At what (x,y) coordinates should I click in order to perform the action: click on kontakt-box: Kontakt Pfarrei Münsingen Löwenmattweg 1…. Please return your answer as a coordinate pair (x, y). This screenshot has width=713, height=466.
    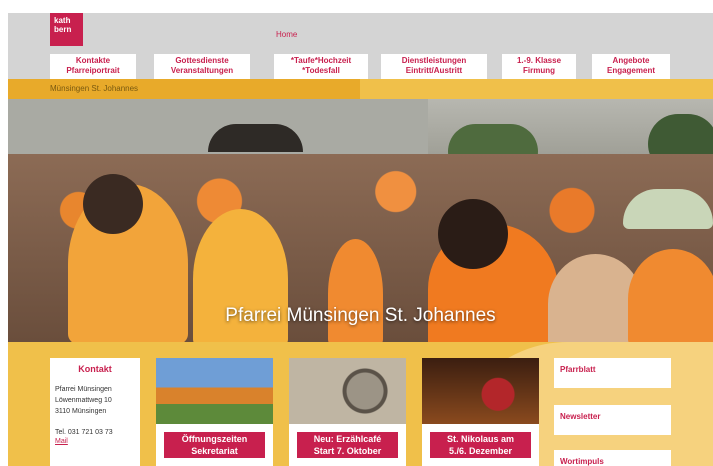
    Looking at the image, I should click on (95, 412).